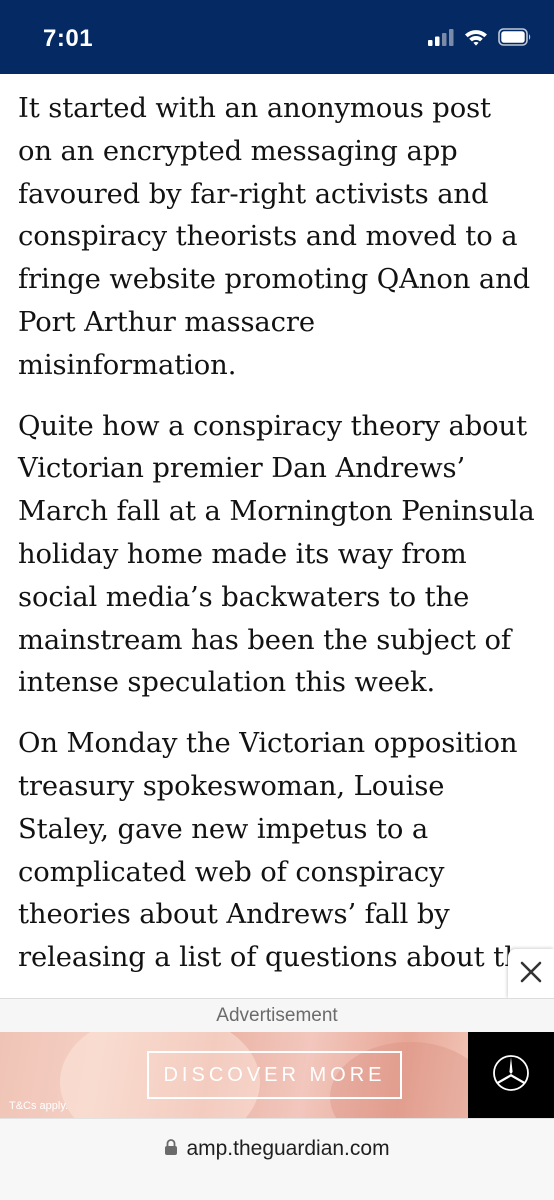 The width and height of the screenshot is (554, 1200). I want to click on advertisement-label-strip: Advertisement, so click(277, 1015).